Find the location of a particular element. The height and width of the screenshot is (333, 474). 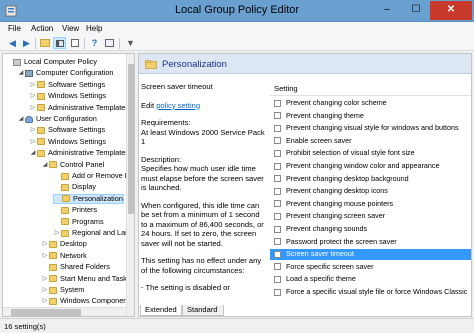

tree-node: ▷ Network is located at coordinates (64, 256).